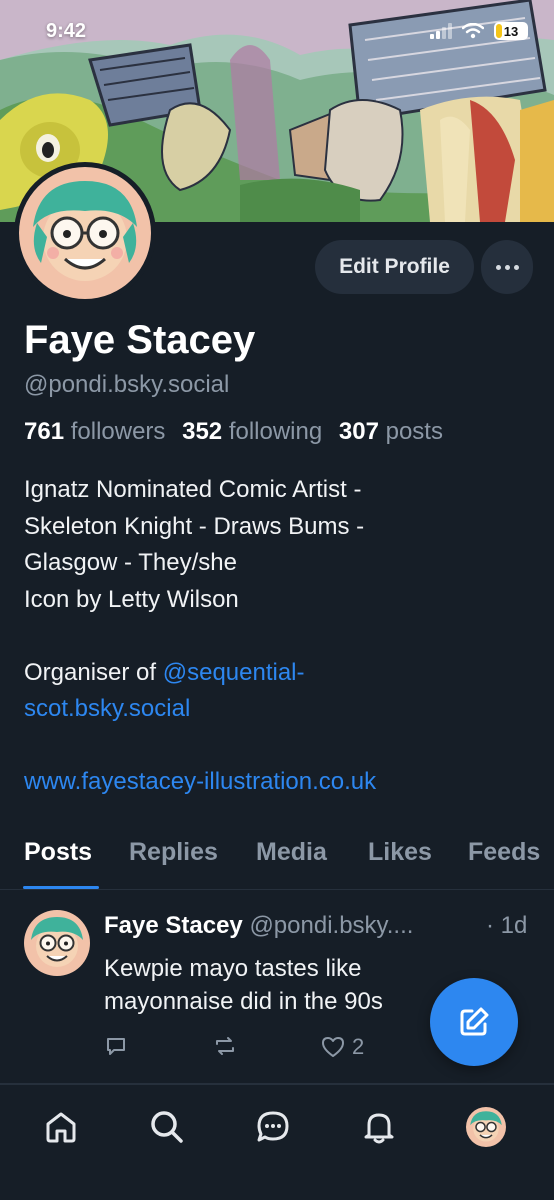  I want to click on status-icons: 13, so click(479, 31).